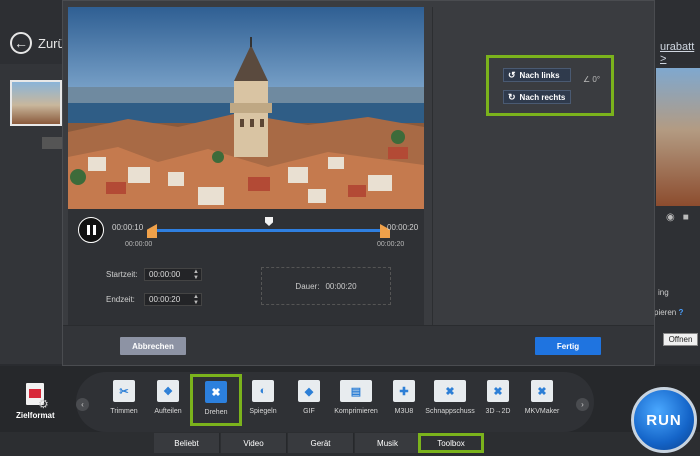  I want to click on split-icon: ❖, so click(168, 391).